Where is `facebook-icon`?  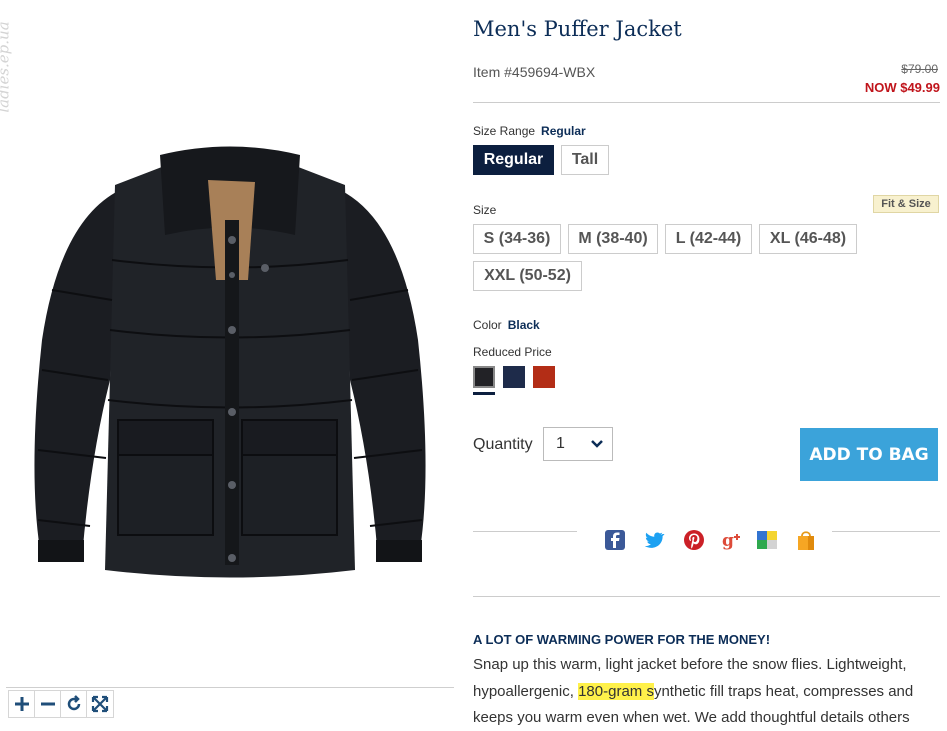
facebook-icon is located at coordinates (615, 540).